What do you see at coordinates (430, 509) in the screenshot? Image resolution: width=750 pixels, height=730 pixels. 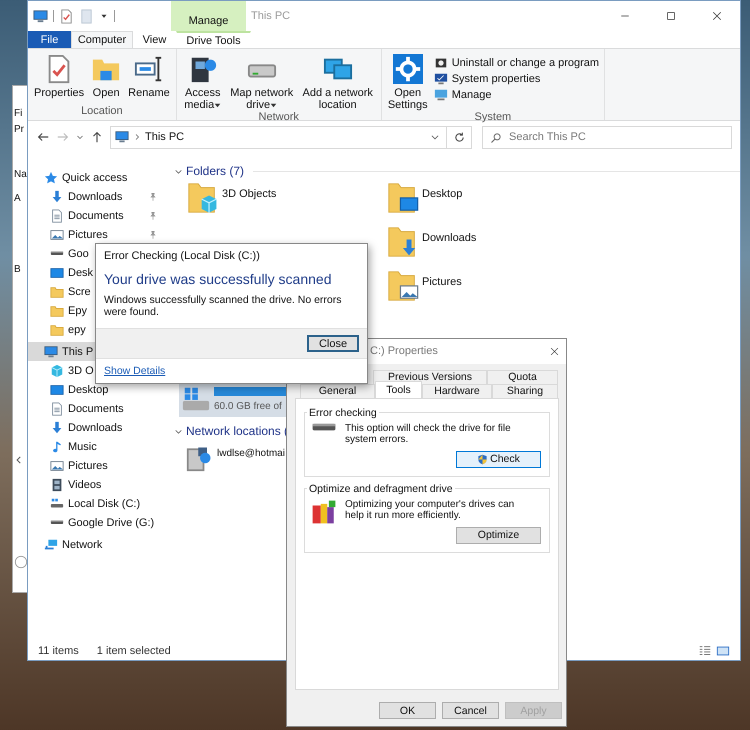 I see `description-text: Optimizing your computer's drives can help it run more efficiently.` at bounding box center [430, 509].